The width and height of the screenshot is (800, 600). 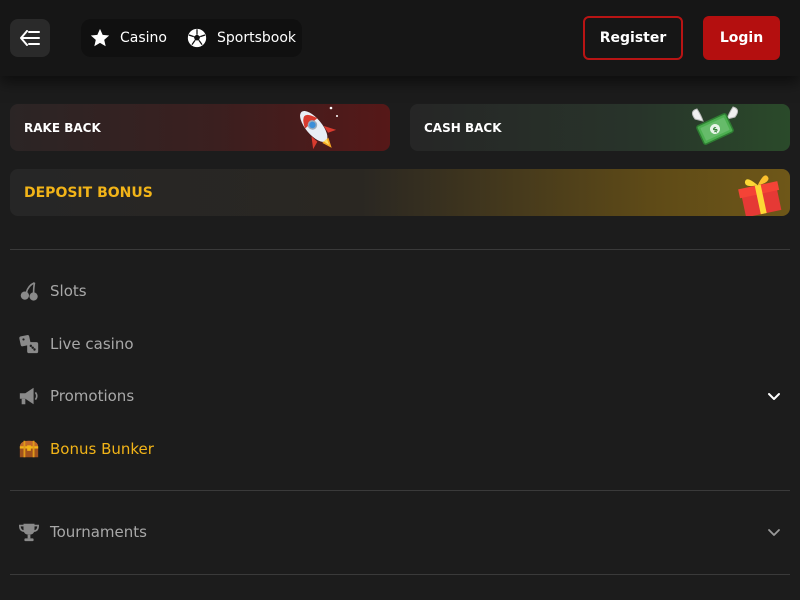 I want to click on product-switcher: Casino Sportsbook, so click(x=191, y=38).